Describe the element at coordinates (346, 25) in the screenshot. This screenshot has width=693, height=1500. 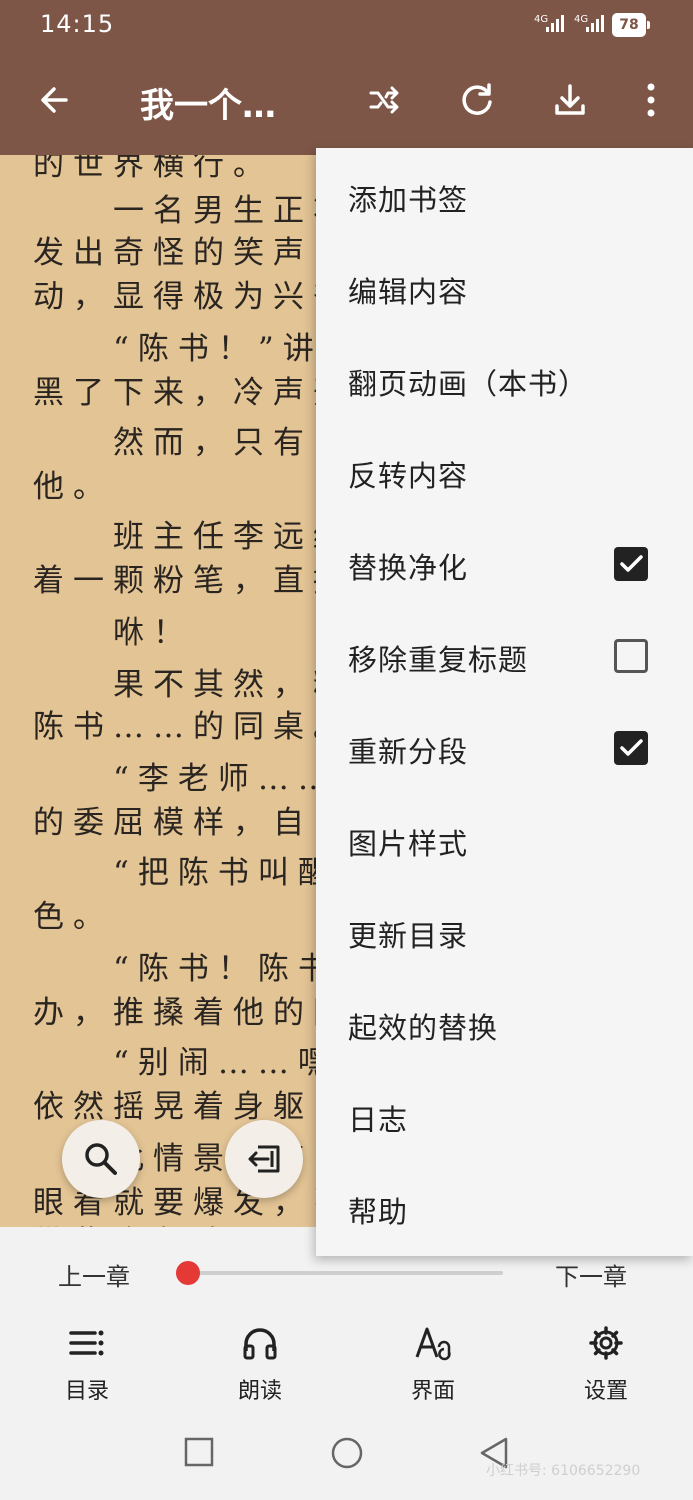
I see `status-bar: 14:15 4G 4G 78` at that location.